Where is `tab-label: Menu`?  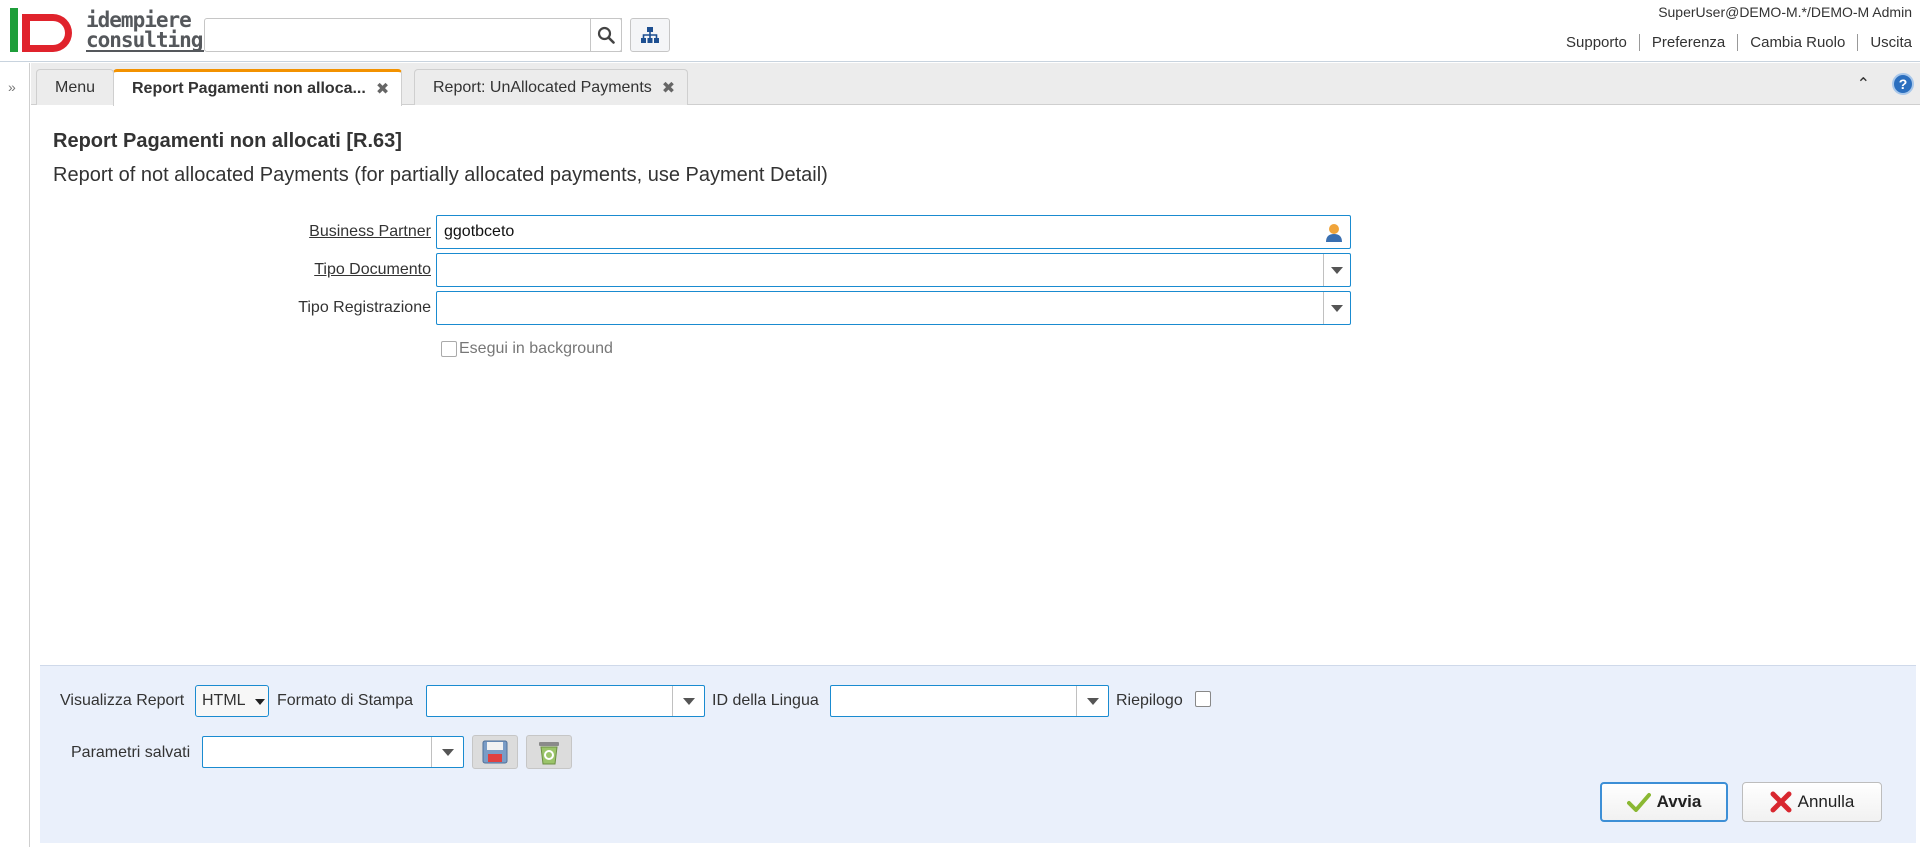 tab-label: Menu is located at coordinates (75, 87).